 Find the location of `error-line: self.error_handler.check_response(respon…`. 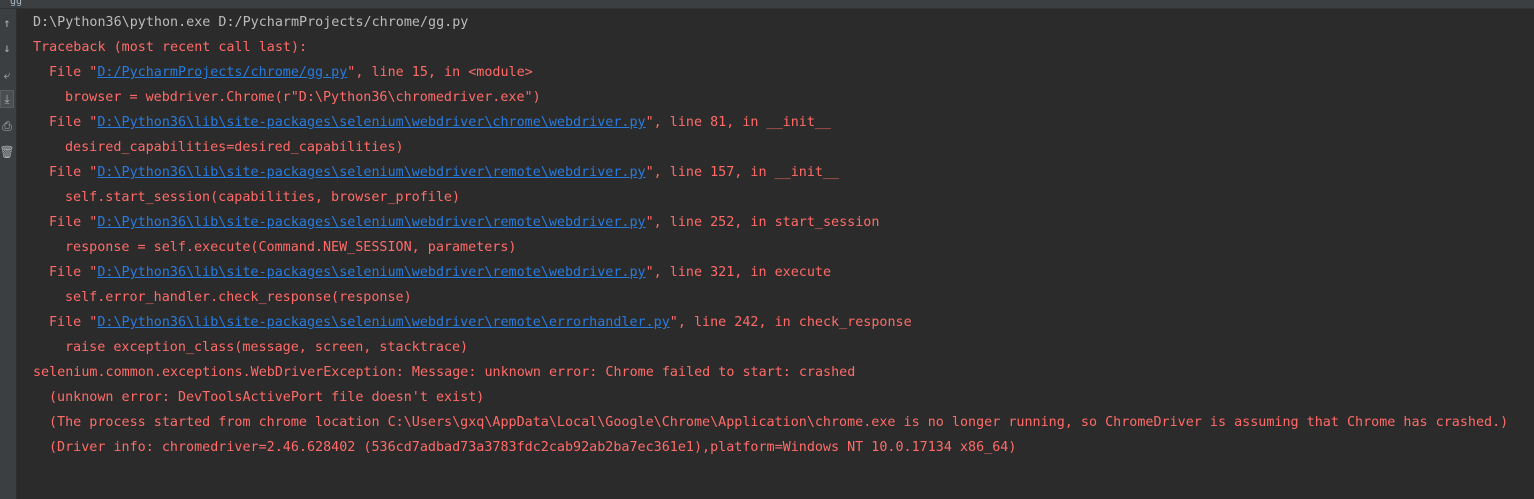

error-line: self.error_handler.check_response(respon… is located at coordinates (778, 297).